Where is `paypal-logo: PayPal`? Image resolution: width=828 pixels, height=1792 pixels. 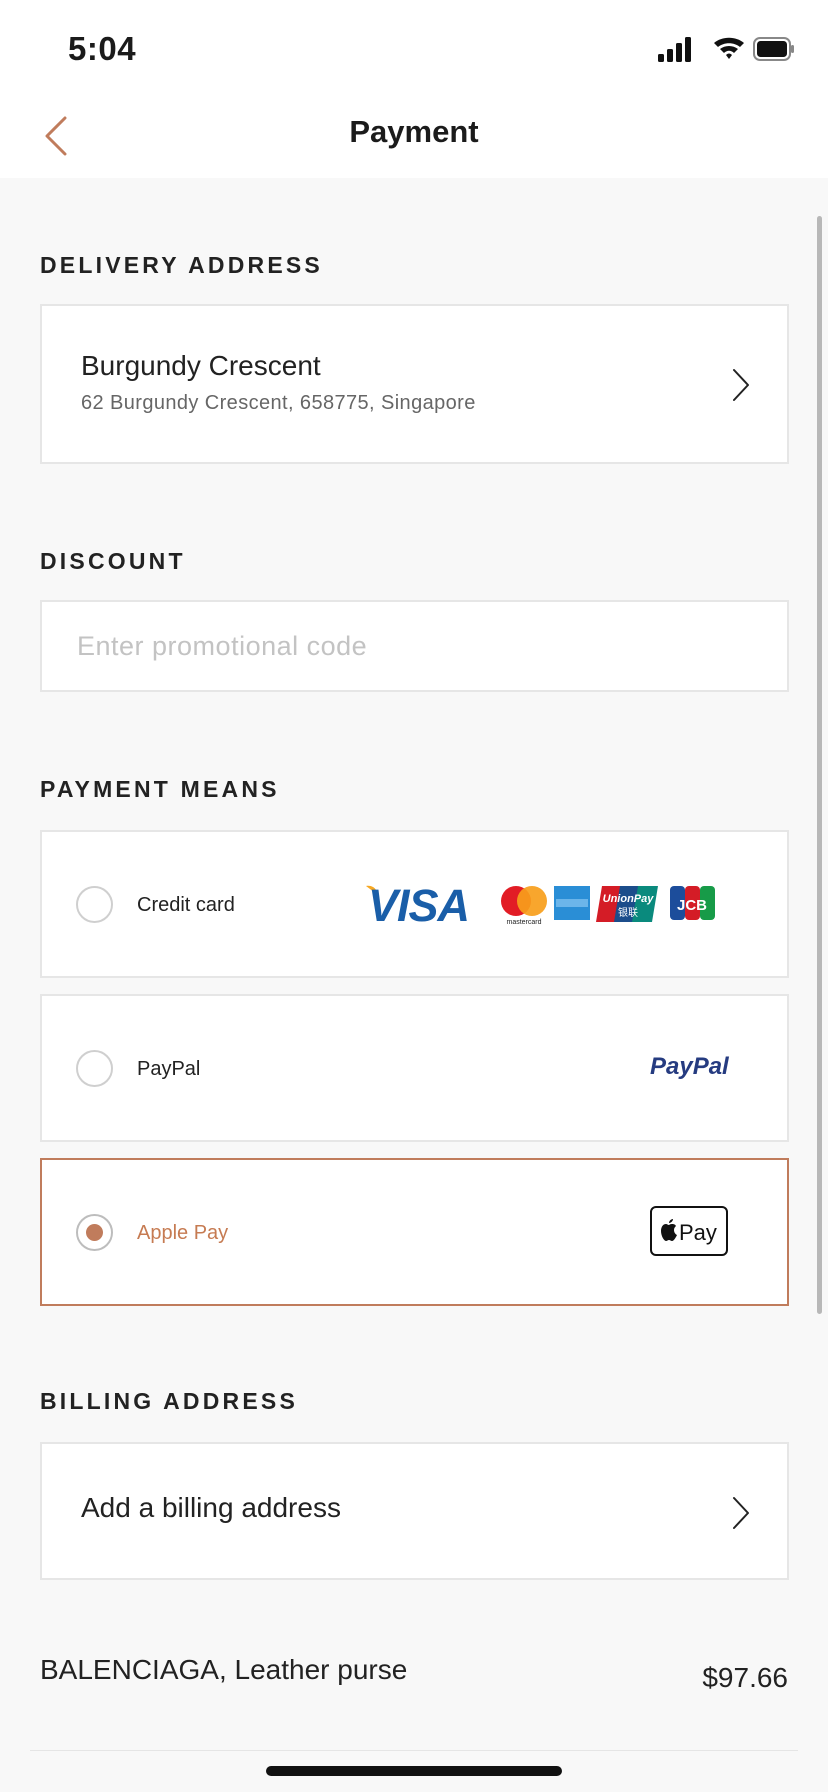
paypal-logo: PayPal is located at coordinates (693, 1067).